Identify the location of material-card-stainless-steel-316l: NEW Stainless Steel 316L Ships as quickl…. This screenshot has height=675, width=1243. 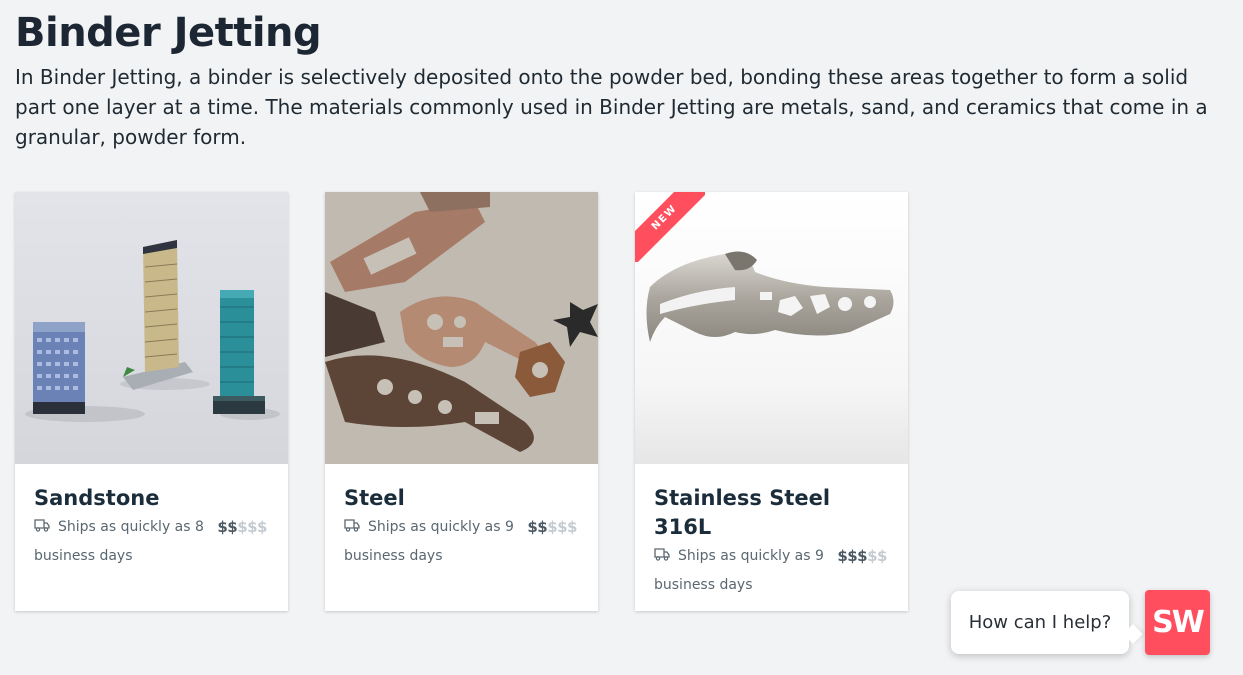
(771, 401).